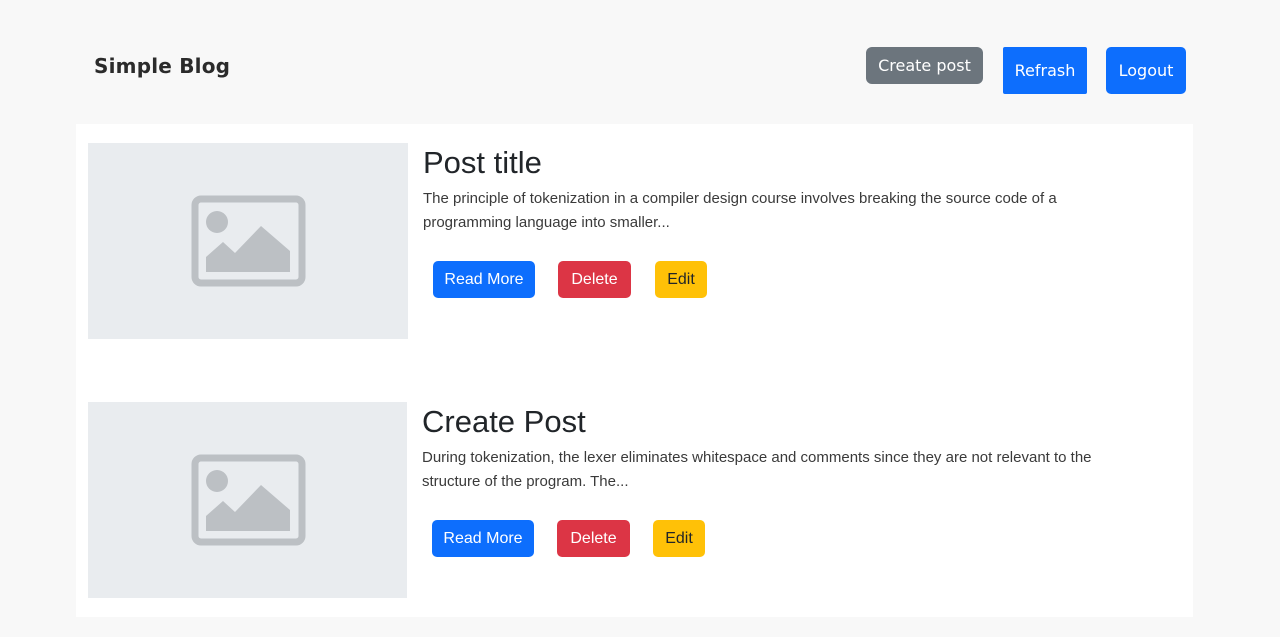 Image resolution: width=1280 pixels, height=637 pixels. What do you see at coordinates (1045, 70) in the screenshot?
I see `refresh-button: Refrash` at bounding box center [1045, 70].